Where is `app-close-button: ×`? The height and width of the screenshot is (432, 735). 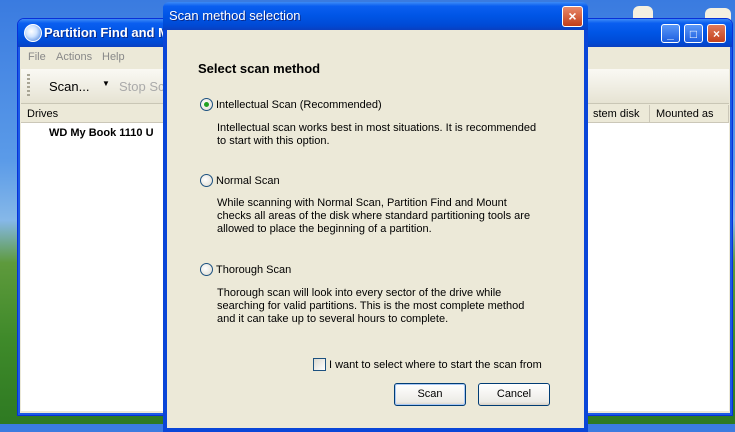
app-close-button: × is located at coordinates (716, 33).